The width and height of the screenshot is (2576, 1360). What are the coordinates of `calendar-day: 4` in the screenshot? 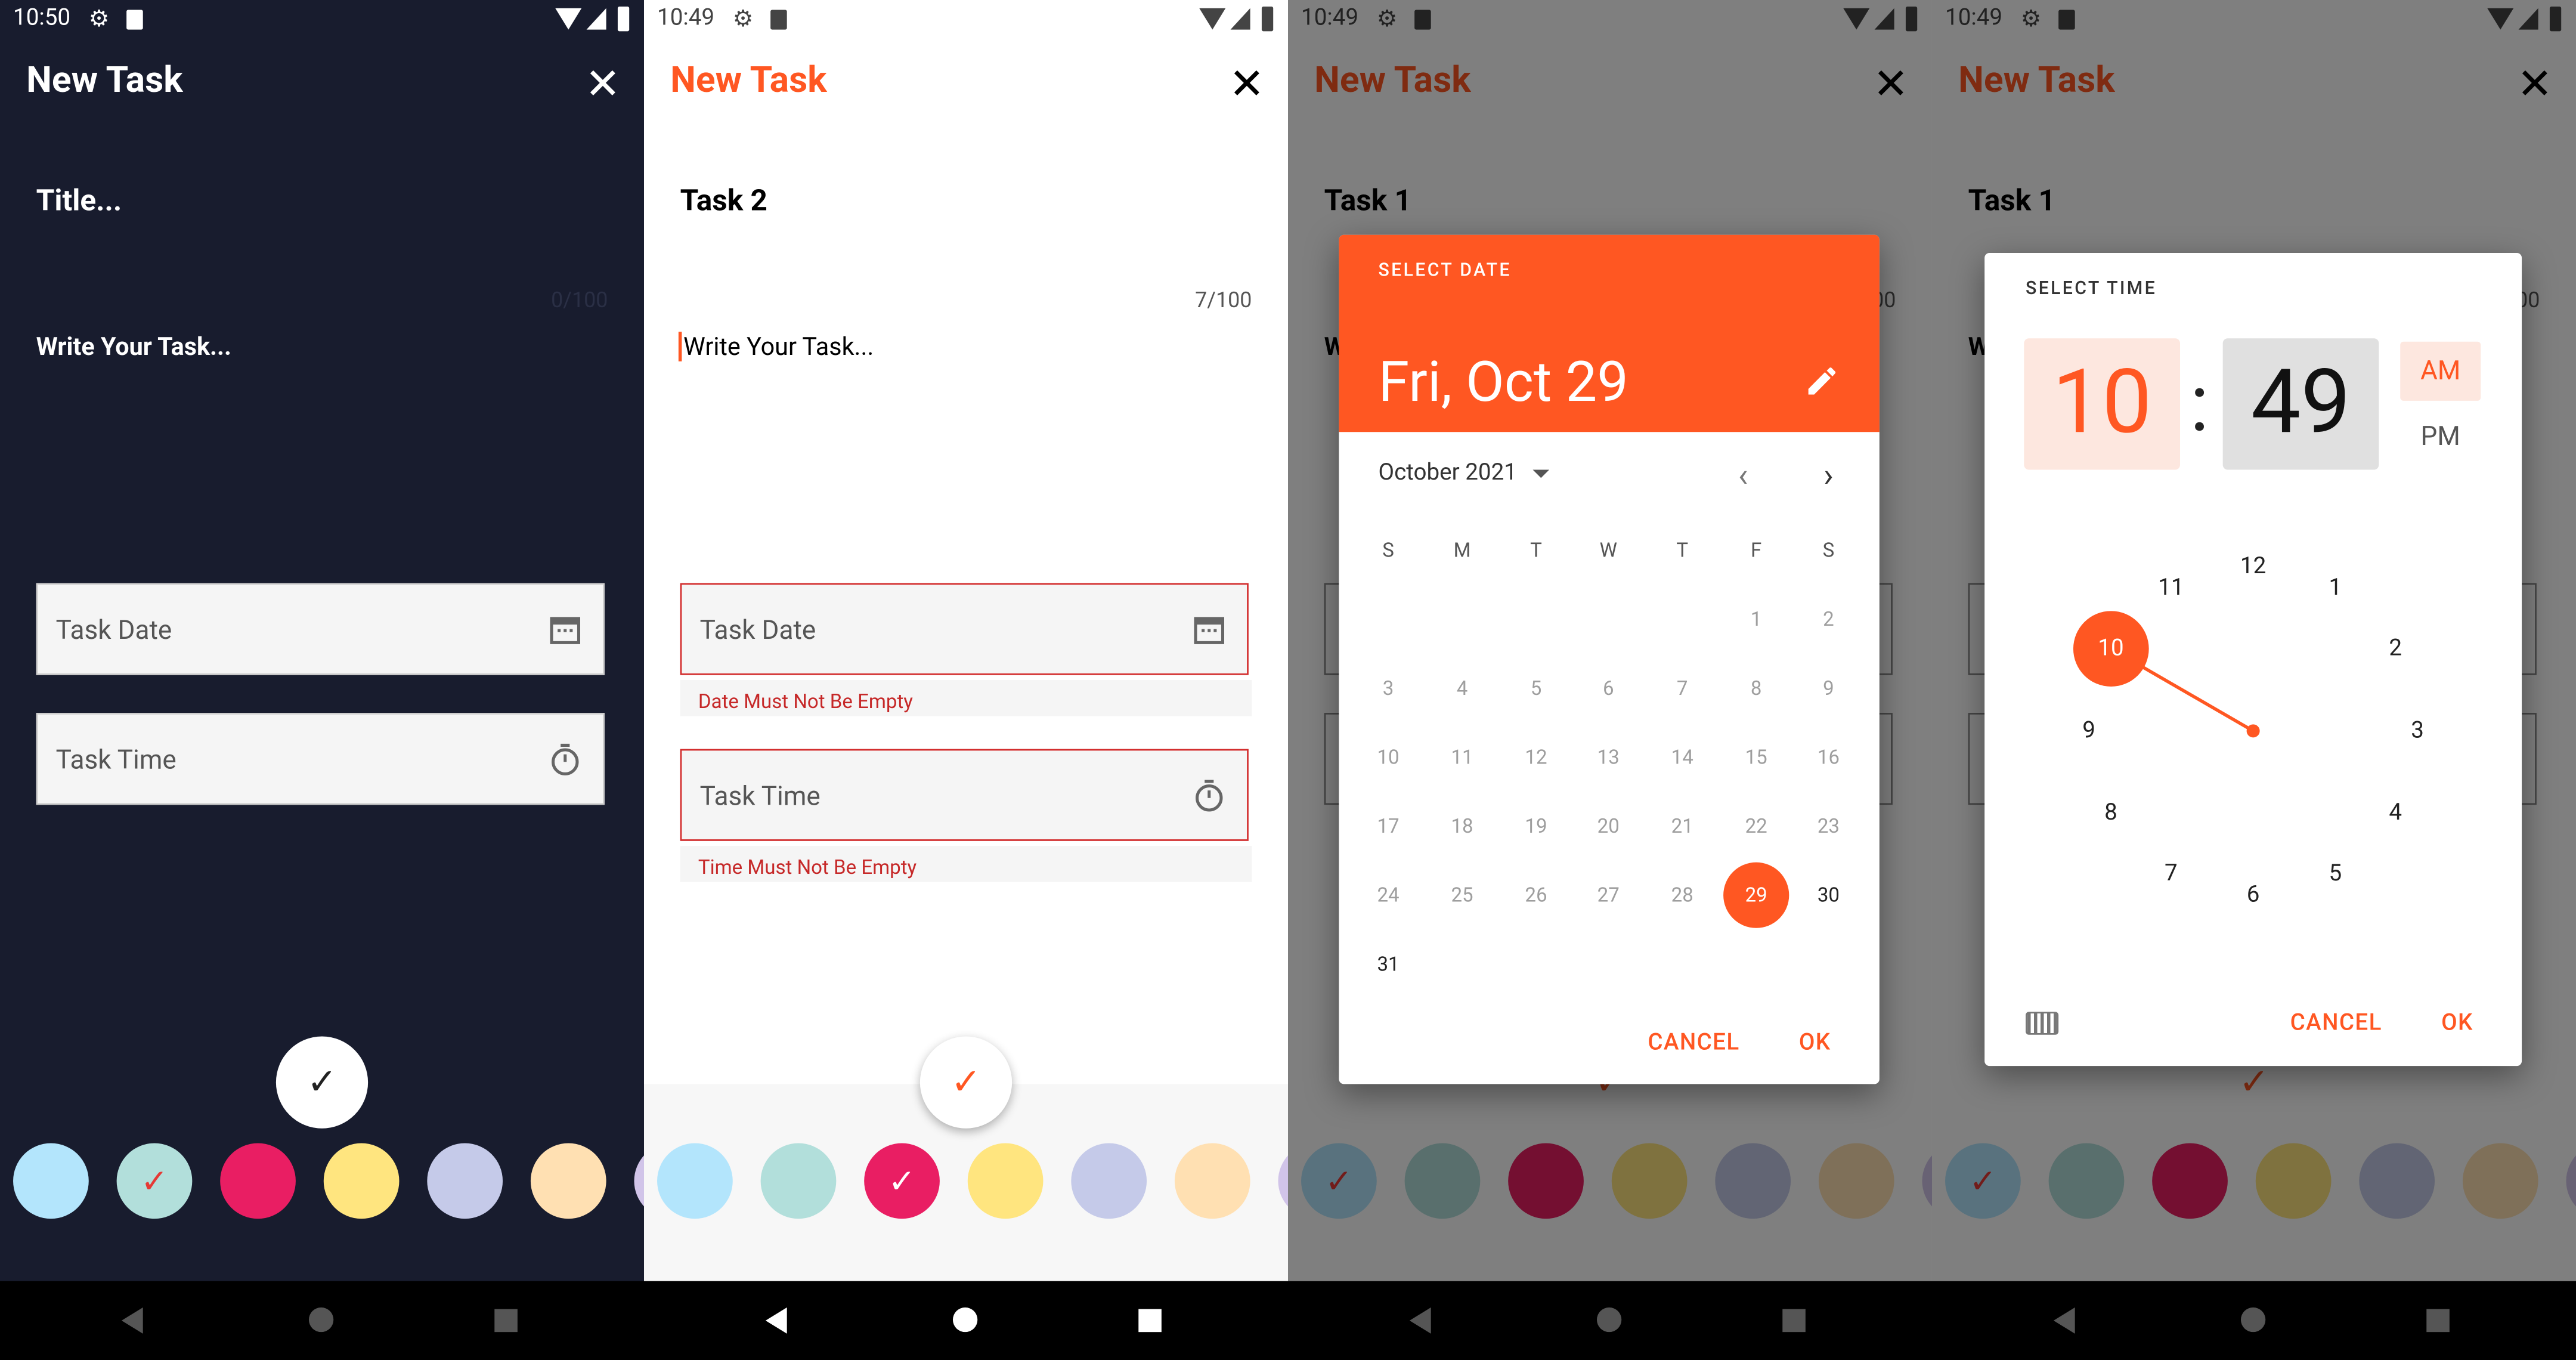 It's located at (1462, 688).